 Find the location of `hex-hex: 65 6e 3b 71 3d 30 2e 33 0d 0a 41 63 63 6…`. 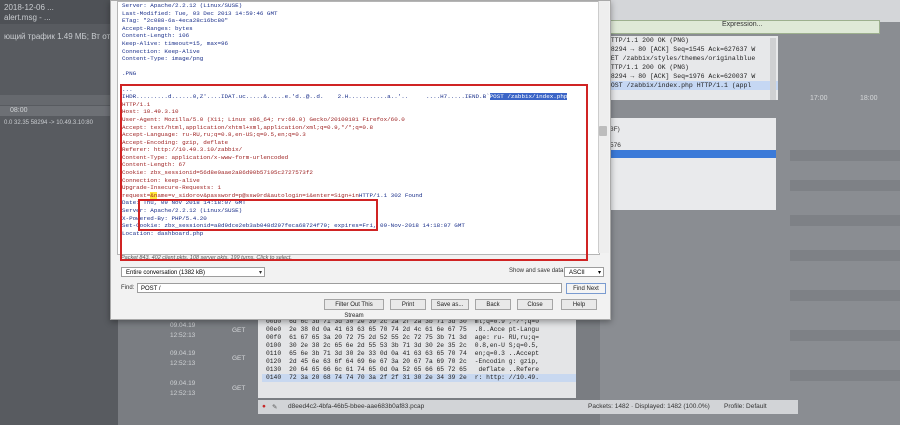

hex-hex: 65 6e 3b 71 3d 30 2e 33 0d 0a 41 63 63 6… is located at coordinates (378, 353).